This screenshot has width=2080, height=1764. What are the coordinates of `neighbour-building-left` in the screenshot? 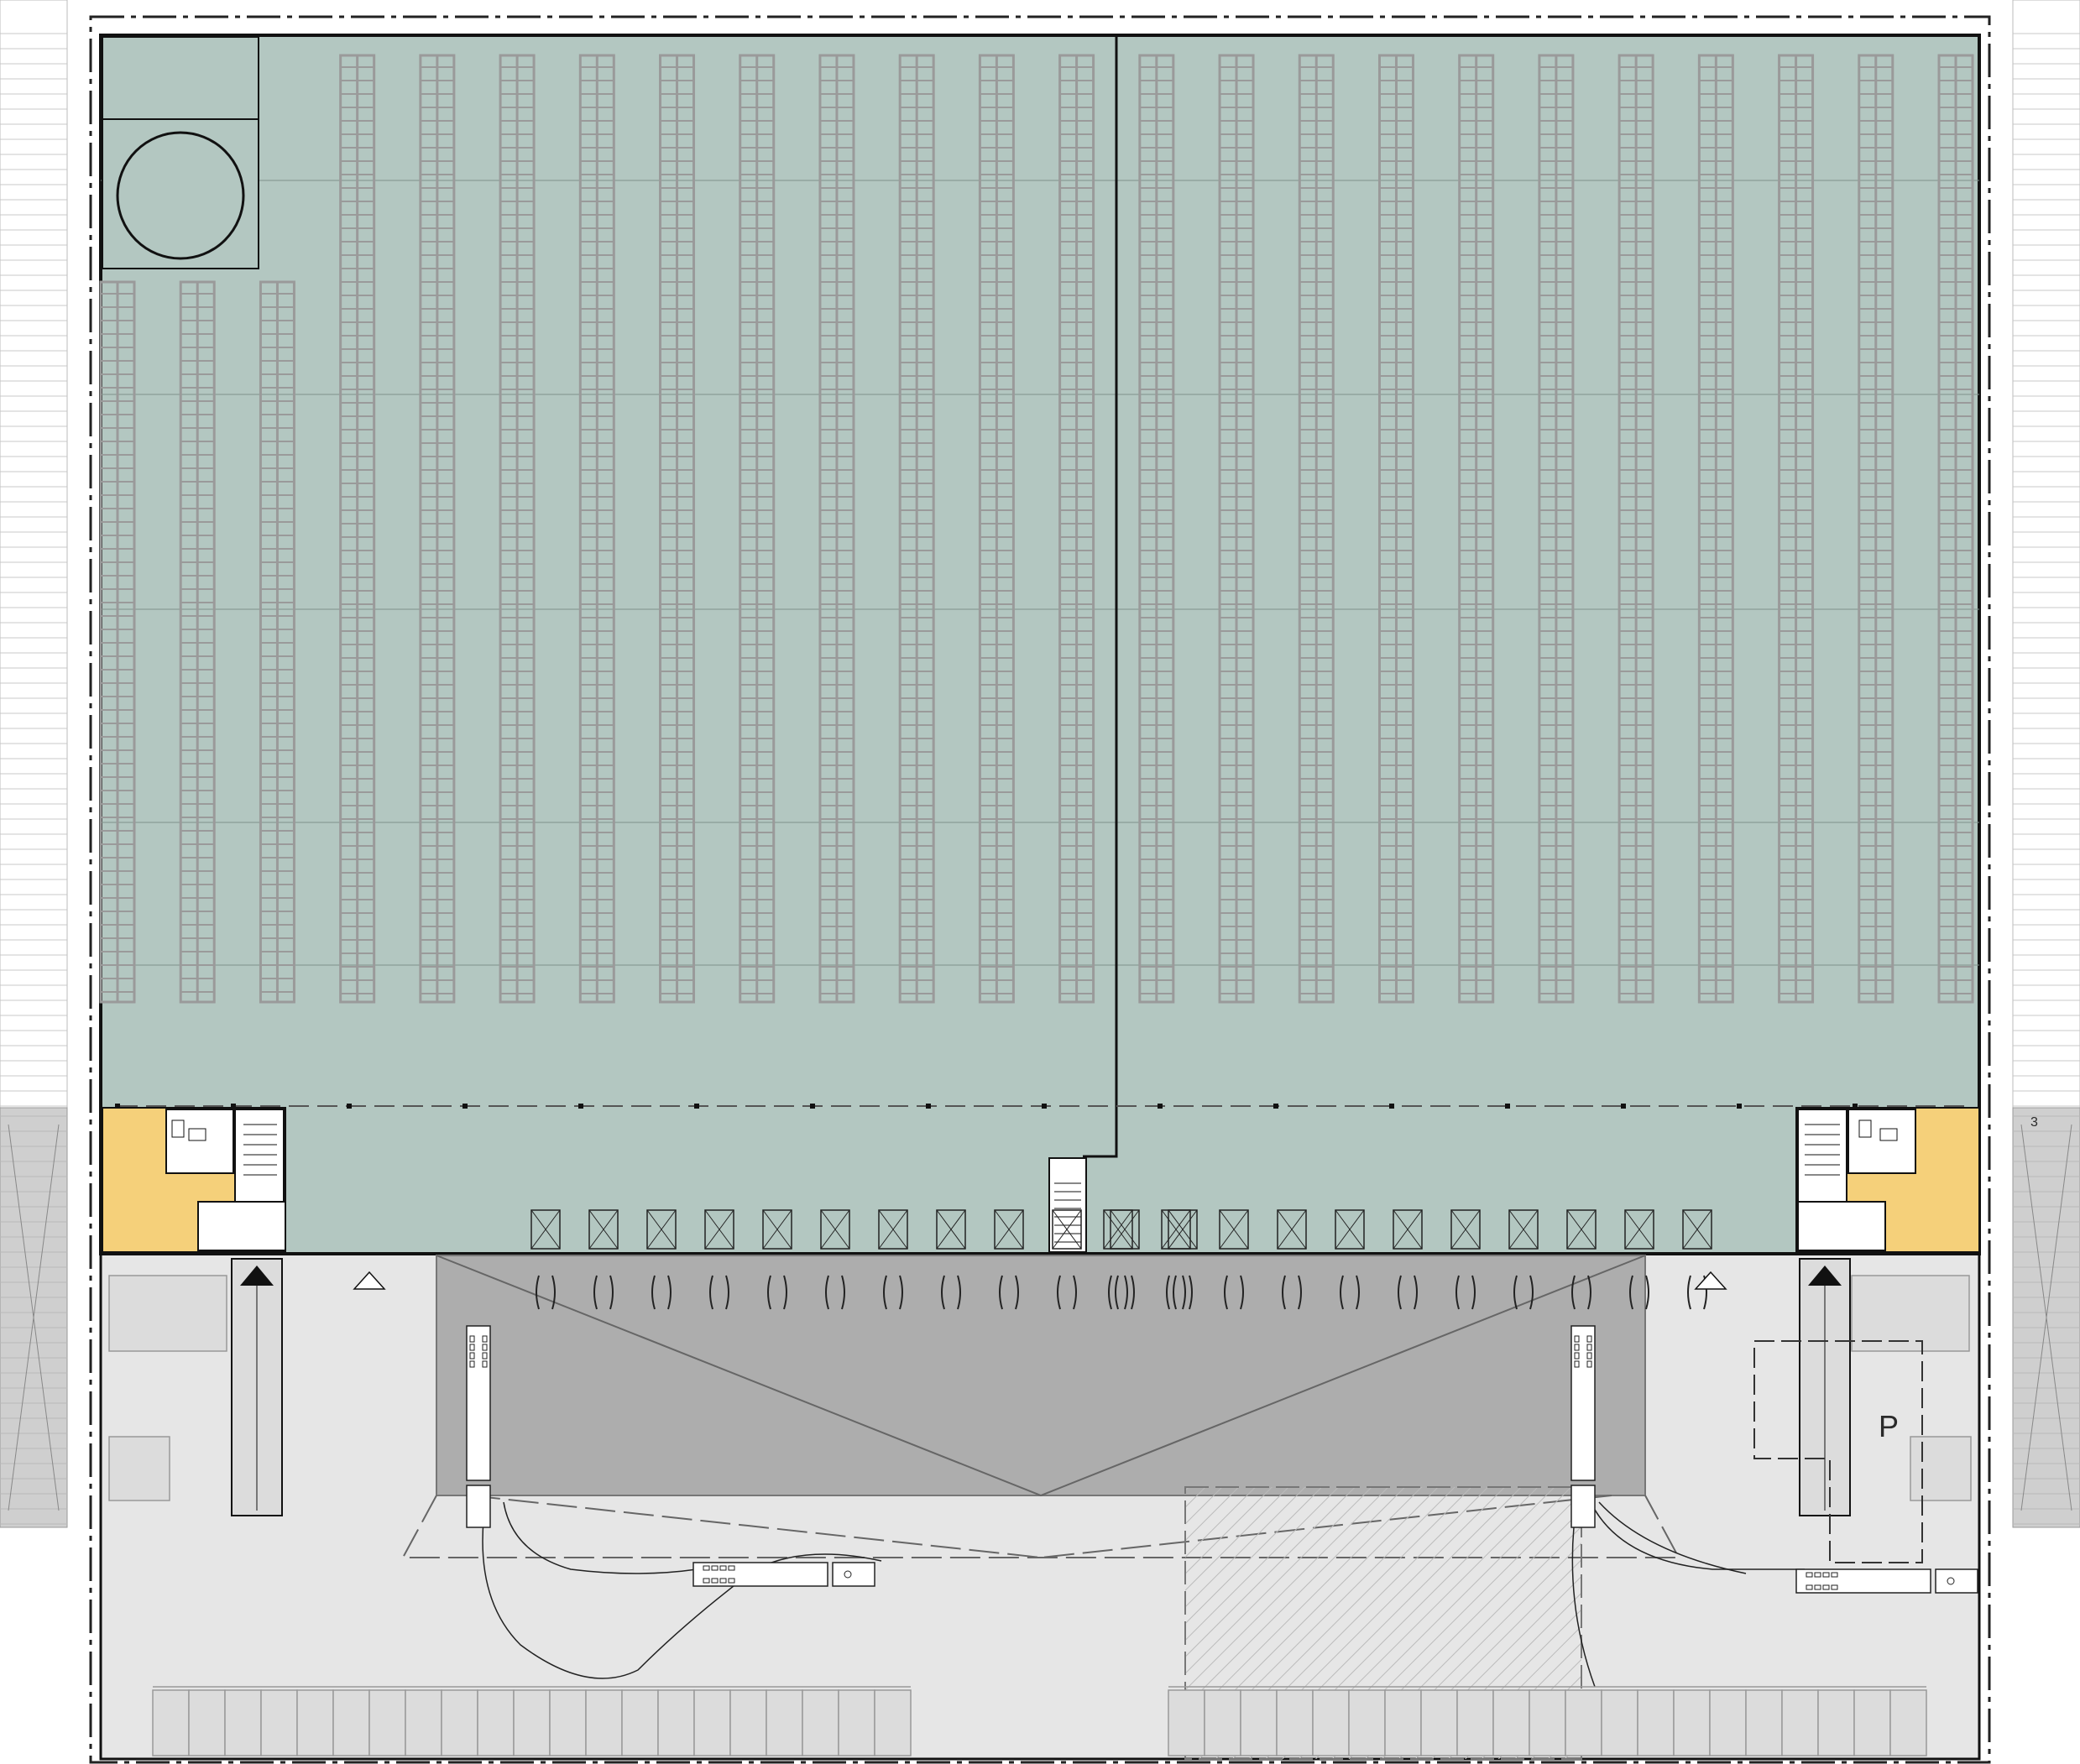 It's located at (34, 764).